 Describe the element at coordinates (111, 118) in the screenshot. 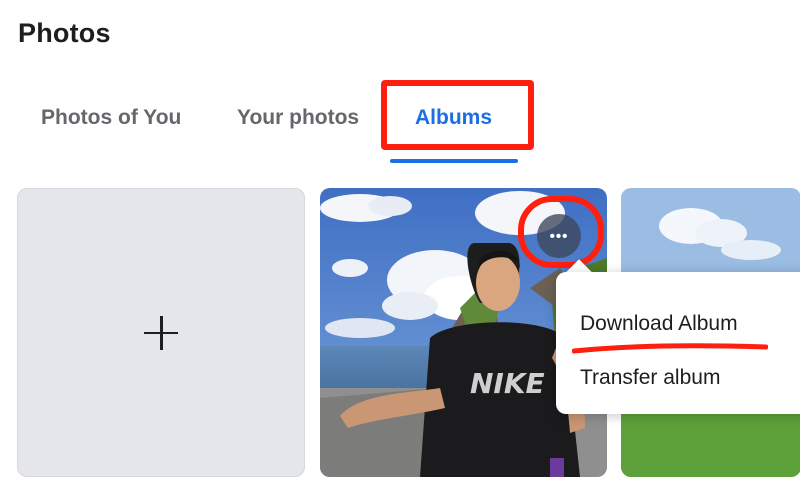

I see `tab-photos-of-you: Photos of You` at that location.